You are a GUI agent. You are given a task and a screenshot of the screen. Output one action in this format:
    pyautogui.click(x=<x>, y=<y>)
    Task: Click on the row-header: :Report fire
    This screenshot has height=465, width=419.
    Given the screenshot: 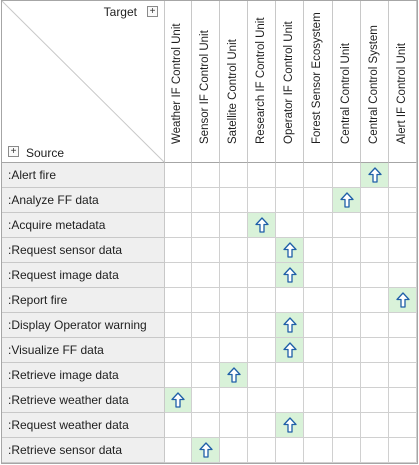 What is the action you would take?
    pyautogui.click(x=83, y=300)
    